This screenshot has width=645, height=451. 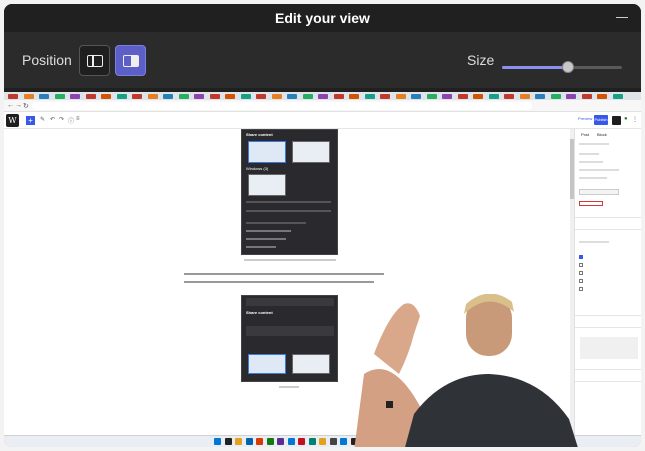 What do you see at coordinates (481, 60) in the screenshot?
I see `size-label: Size` at bounding box center [481, 60].